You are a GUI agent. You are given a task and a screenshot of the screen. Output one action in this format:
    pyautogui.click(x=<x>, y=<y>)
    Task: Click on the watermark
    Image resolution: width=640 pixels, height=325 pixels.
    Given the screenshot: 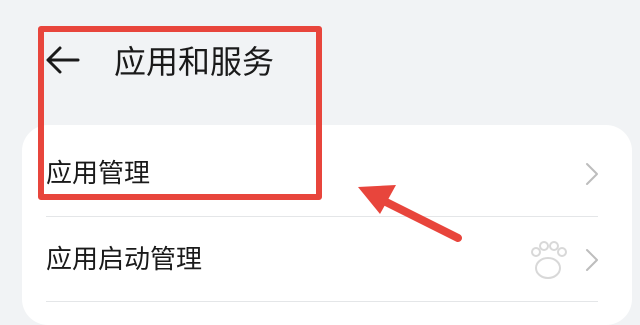 What is the action you would take?
    pyautogui.click(x=550, y=260)
    